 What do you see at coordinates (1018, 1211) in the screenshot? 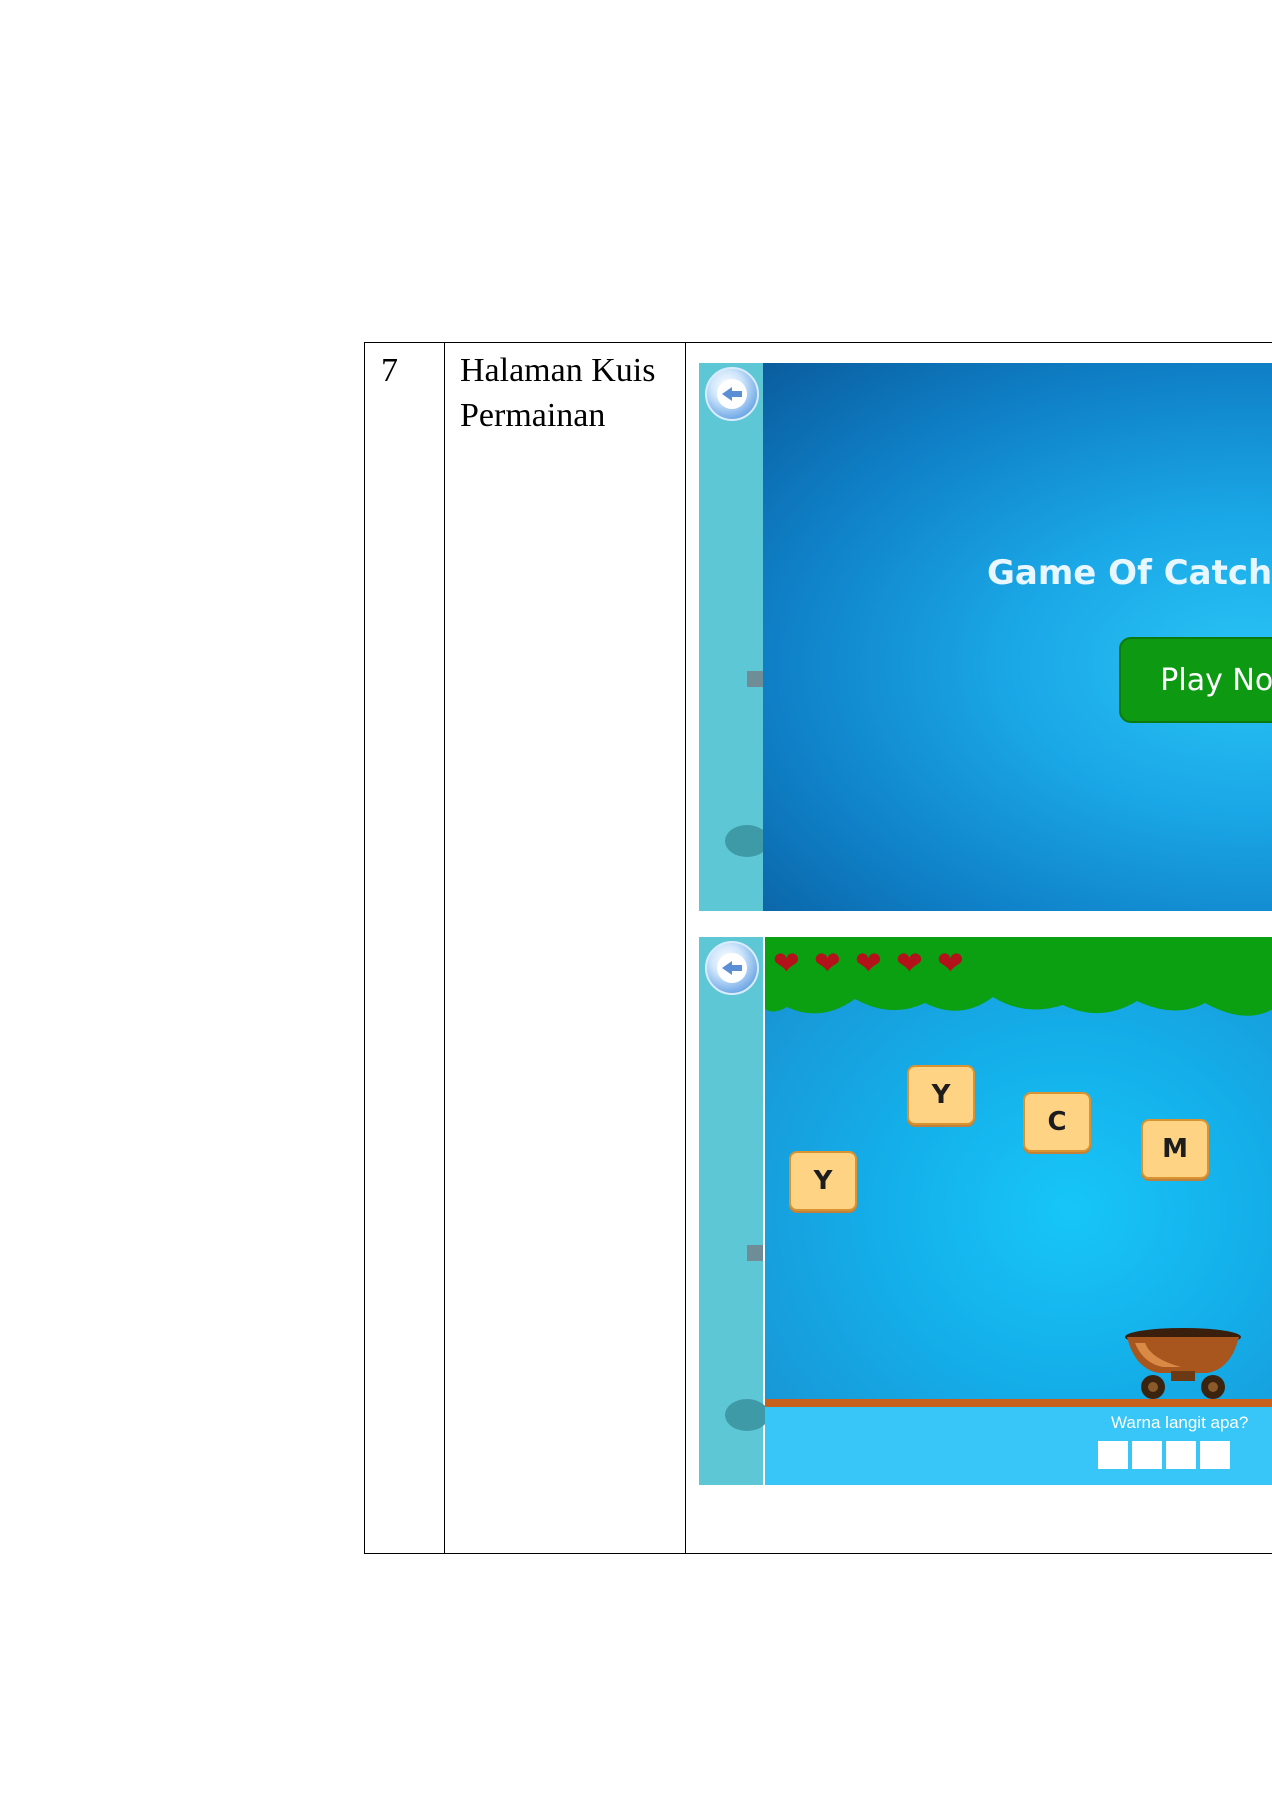
I see `gameplay-scene: ❤ ❤ ❤ ❤ ❤ Y C M Y Warna langit apa?` at bounding box center [1018, 1211].